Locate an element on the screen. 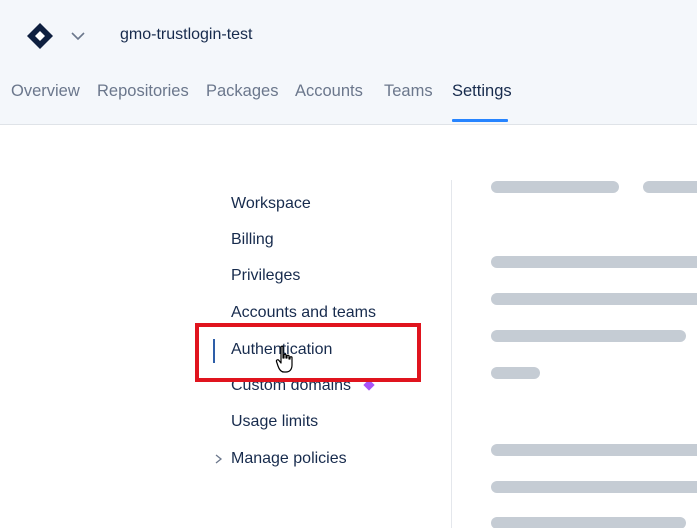  active-tab-indicator is located at coordinates (480, 120).